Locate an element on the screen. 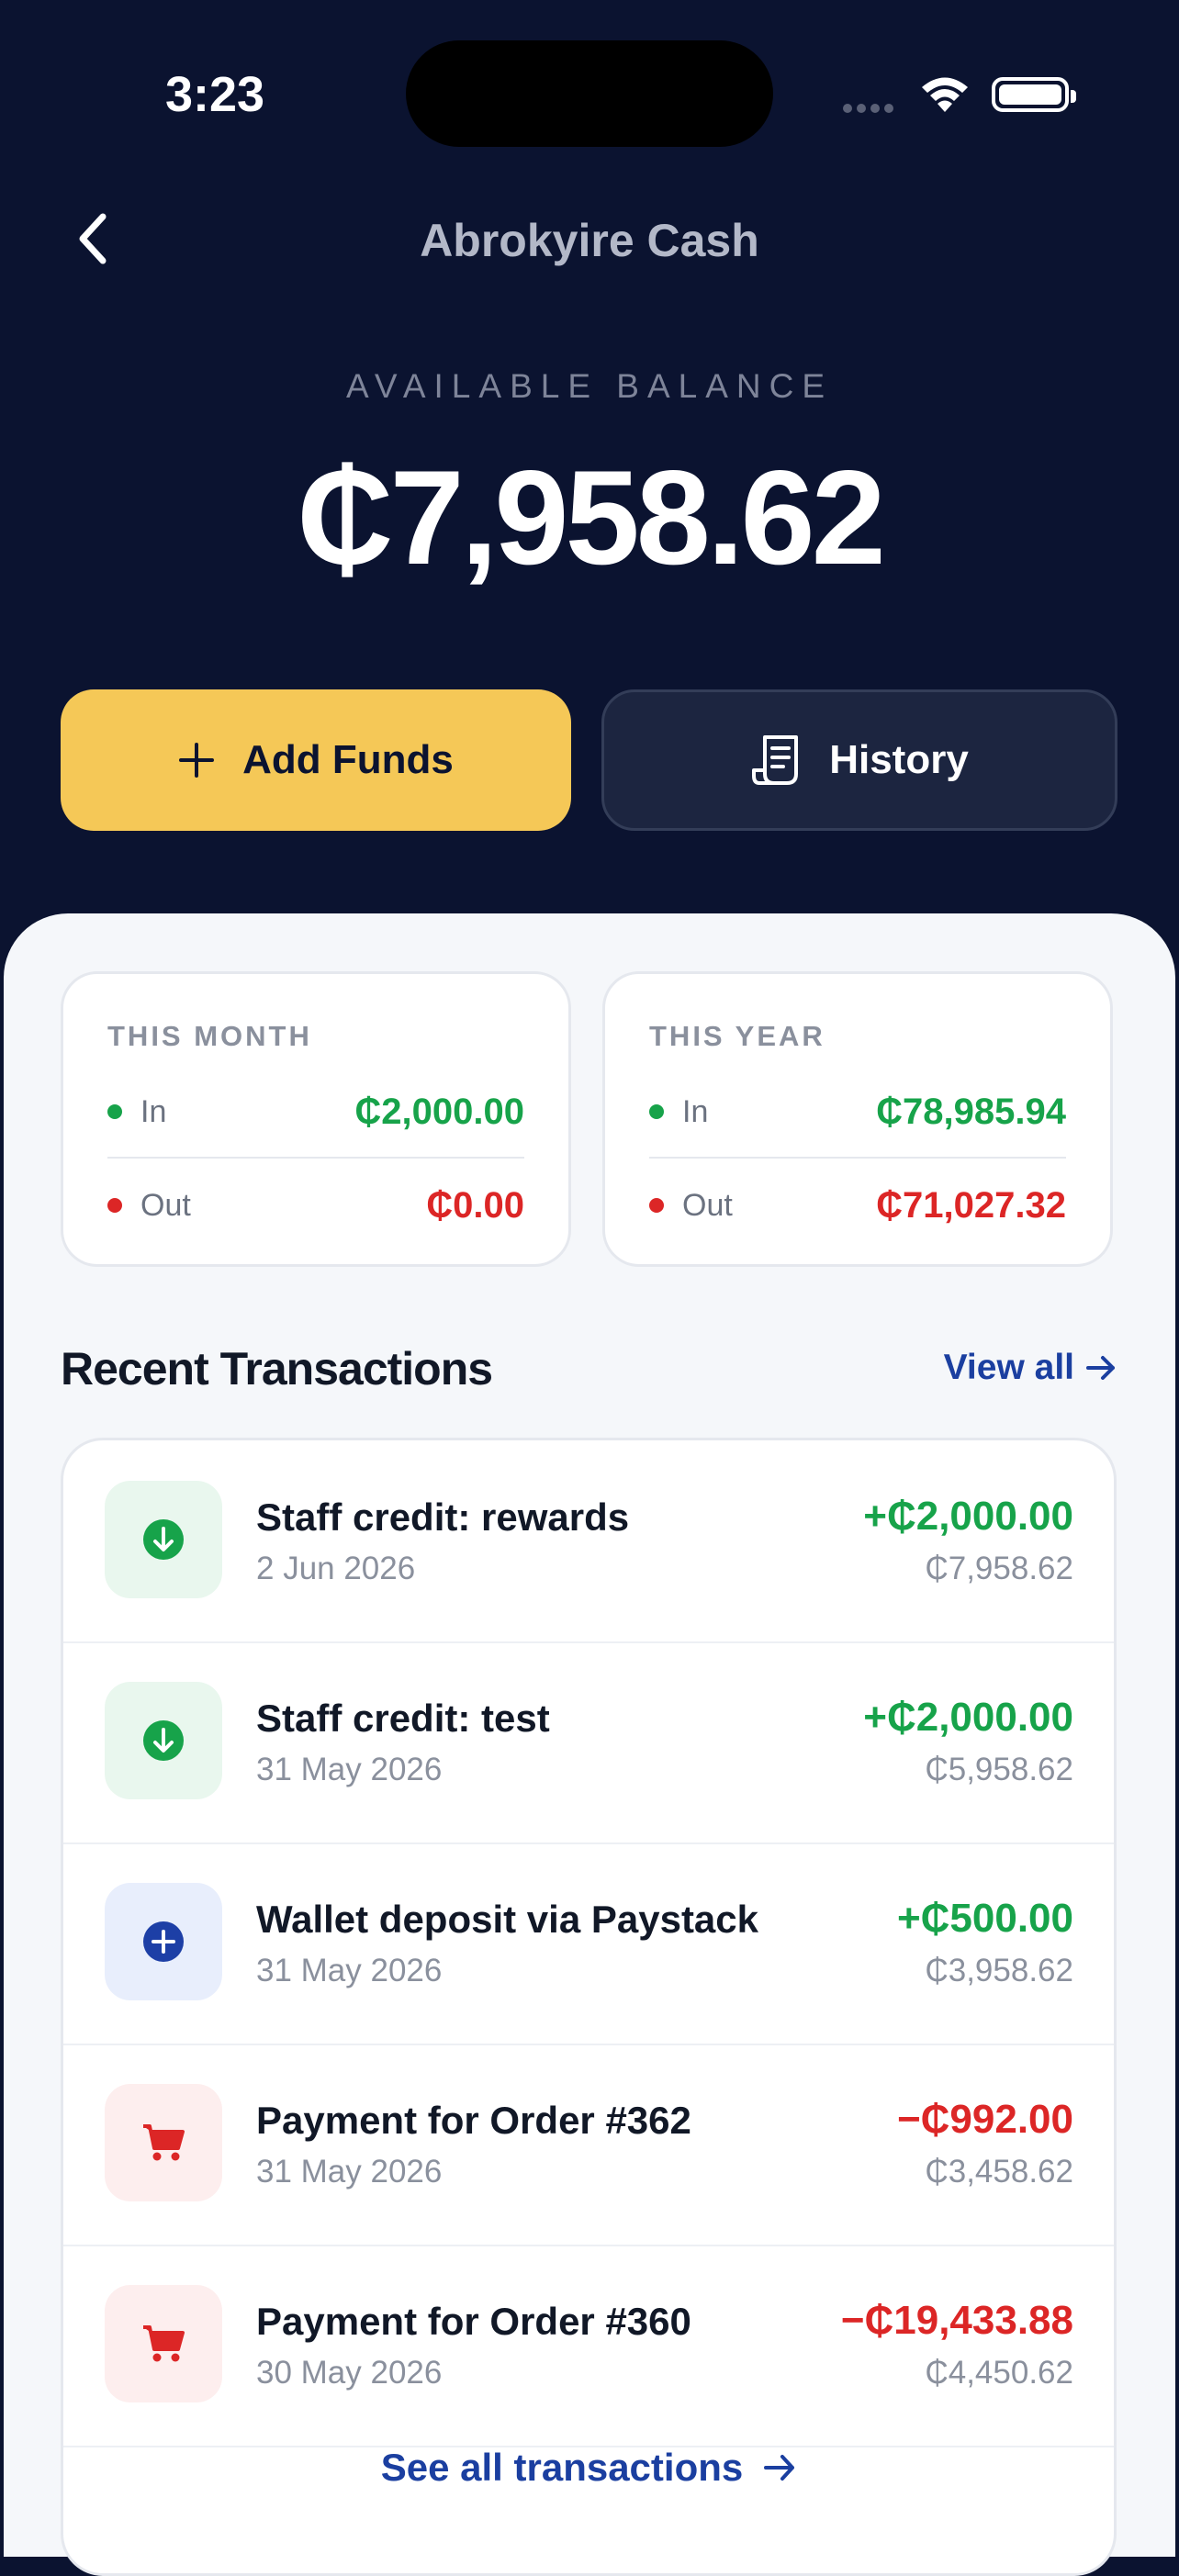 This screenshot has height=2576, width=1179. in-row: In ₵78,985.94 is located at coordinates (857, 1111).